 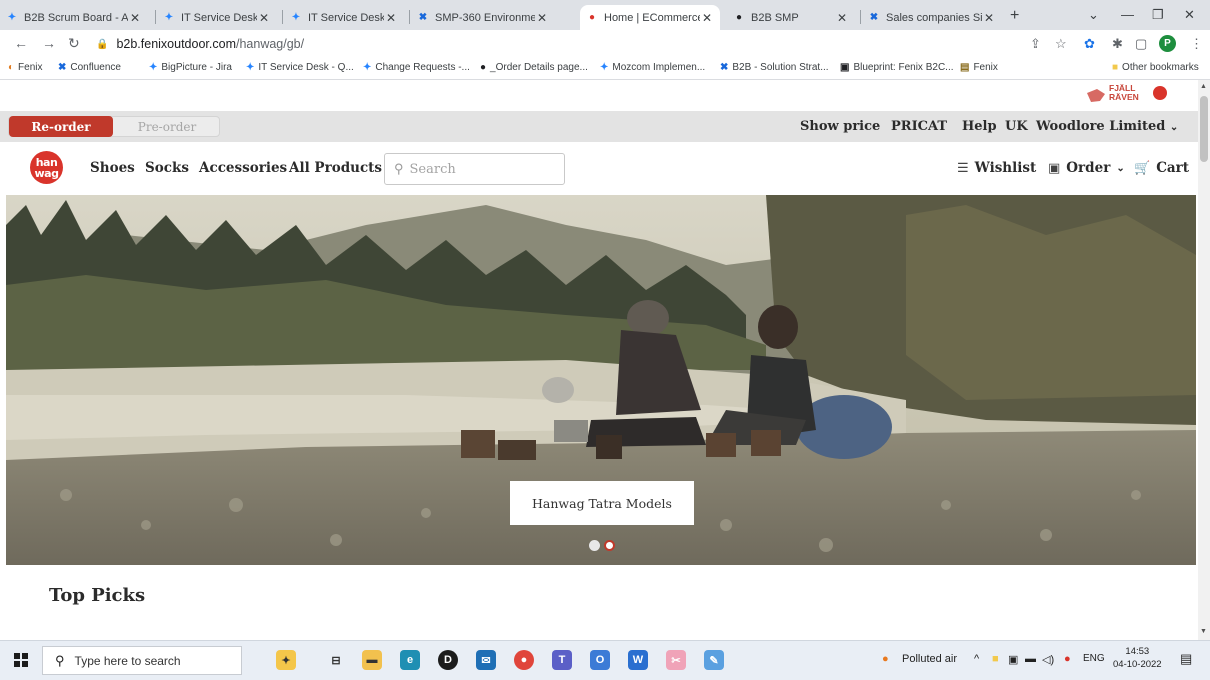 What do you see at coordinates (979, 67) in the screenshot?
I see `bookmark-item: ▤ Fenix` at bounding box center [979, 67].